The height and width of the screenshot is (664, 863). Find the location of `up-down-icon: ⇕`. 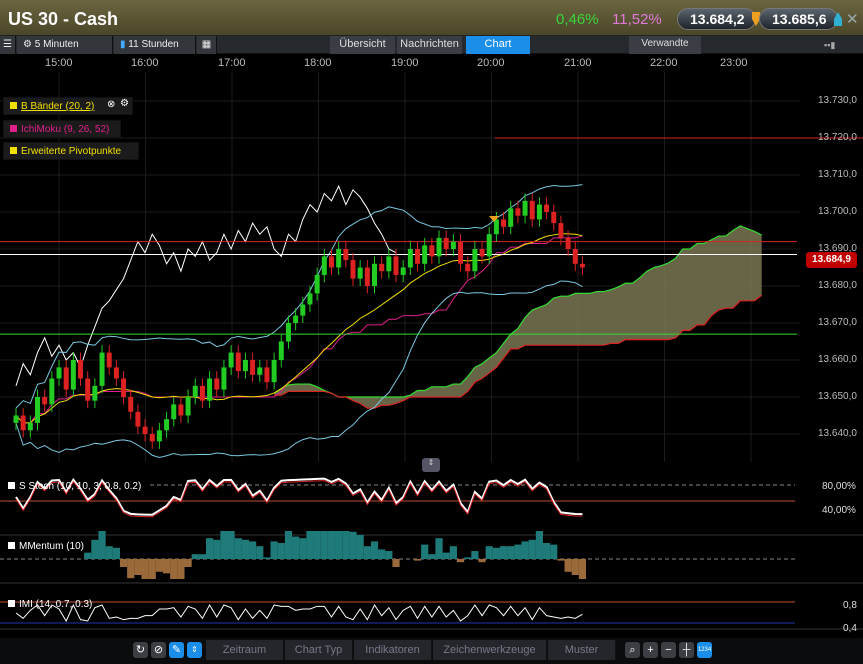

up-down-icon: ⇕ is located at coordinates (194, 650).